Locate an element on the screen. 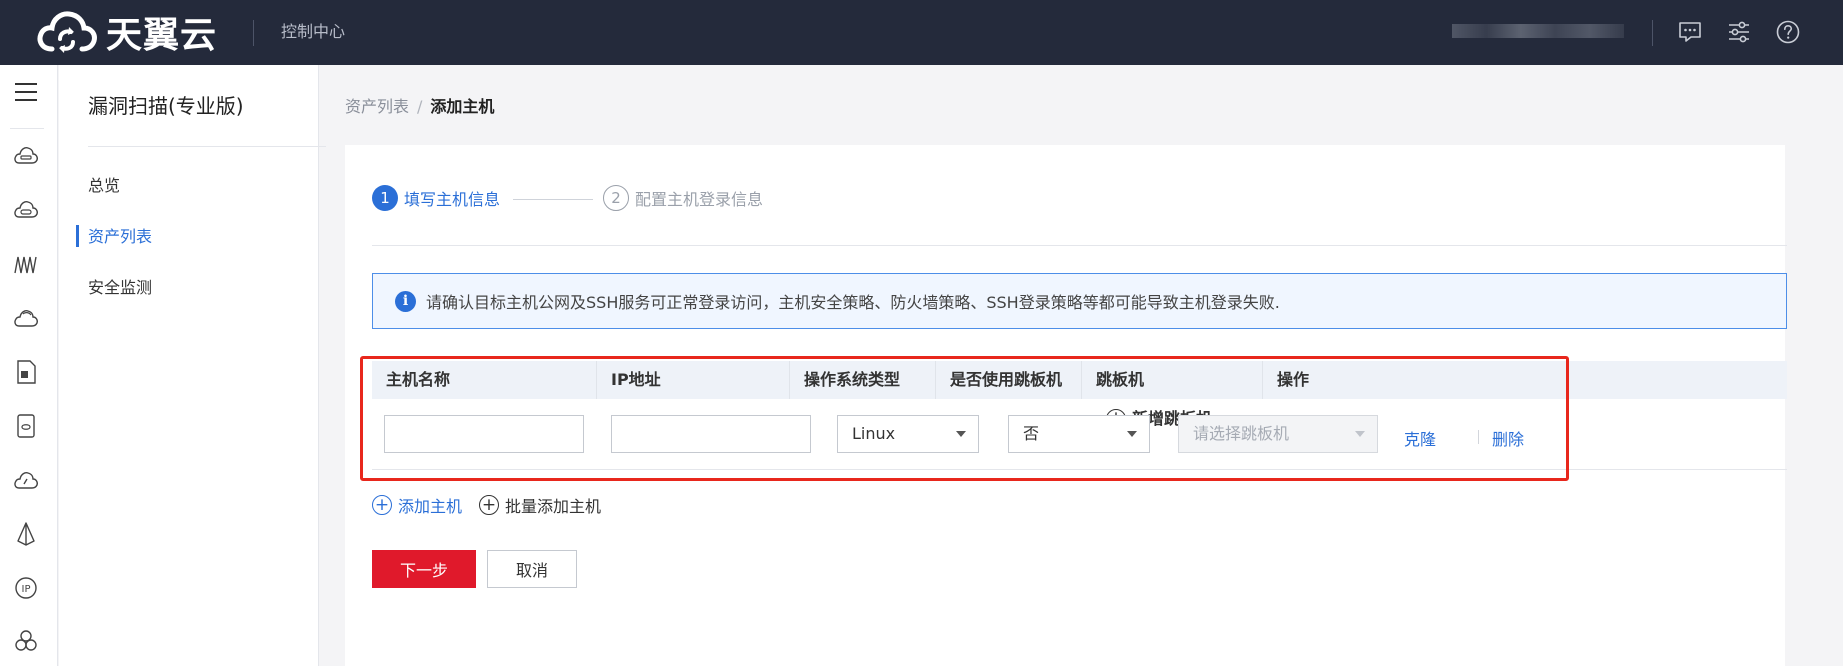 The image size is (1843, 666). cloud-disk-icon is located at coordinates (26, 210).